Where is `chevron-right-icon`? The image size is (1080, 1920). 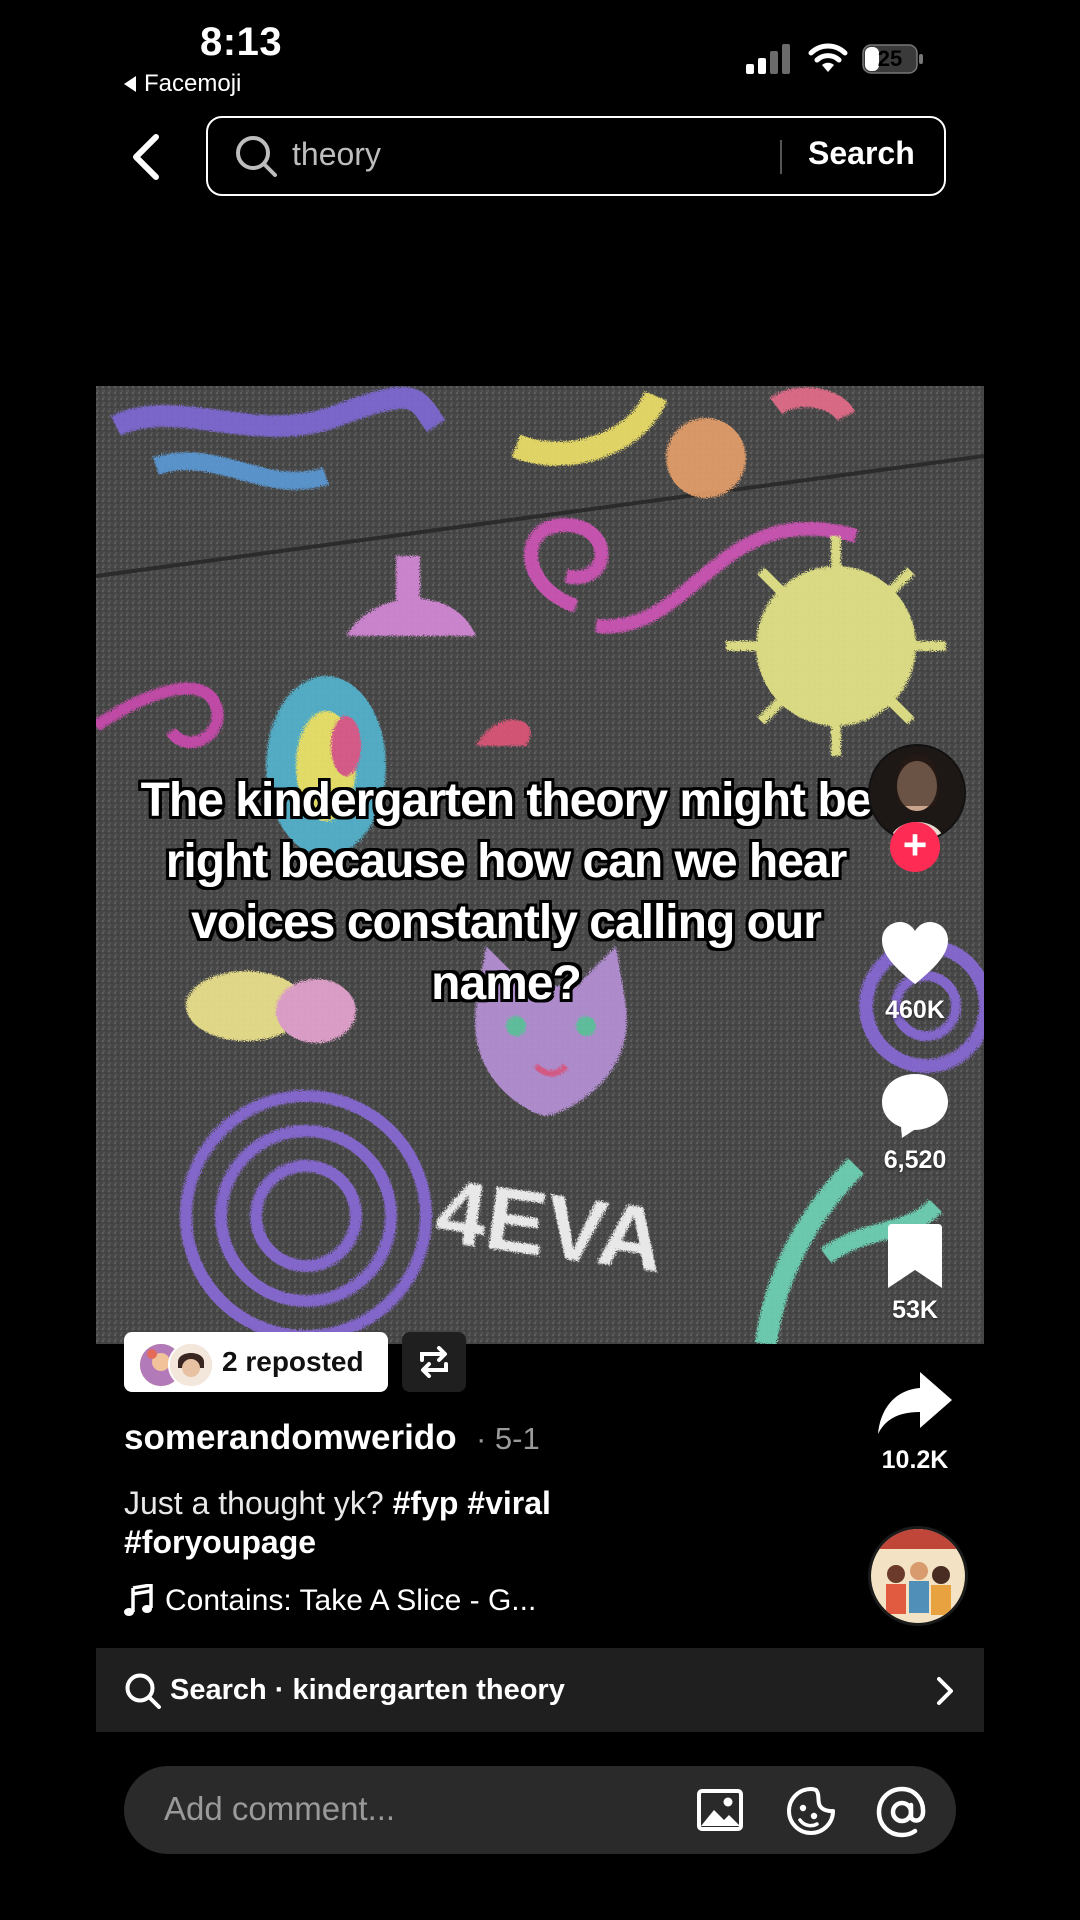 chevron-right-icon is located at coordinates (945, 1691).